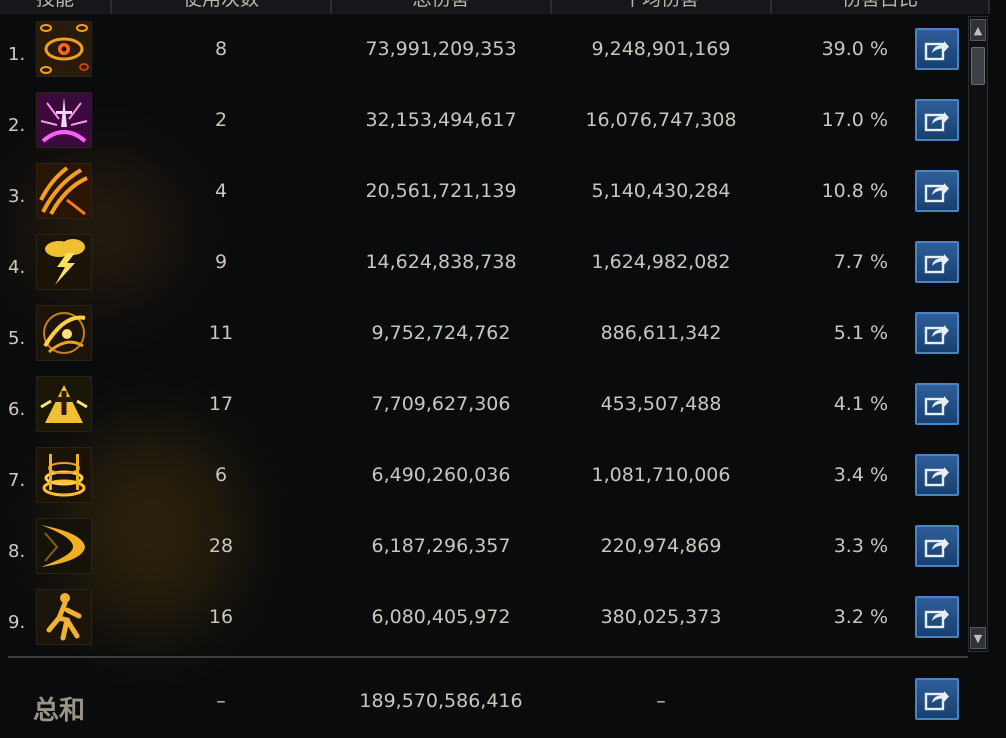 This screenshot has width=1006, height=738. Describe the element at coordinates (17, 125) in the screenshot. I see `row-rank: 2.` at that location.